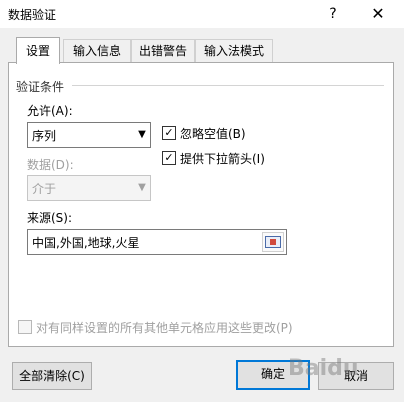  Describe the element at coordinates (44, 136) in the screenshot. I see `allow-select-value: 序列` at that location.